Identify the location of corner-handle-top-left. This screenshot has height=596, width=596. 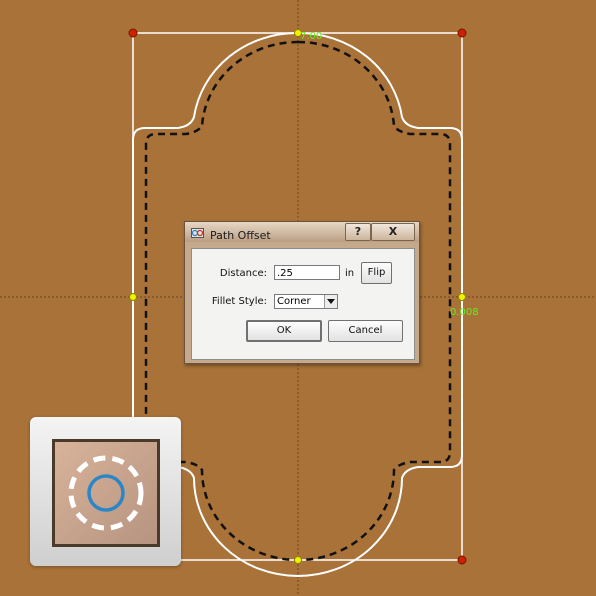
(133, 33).